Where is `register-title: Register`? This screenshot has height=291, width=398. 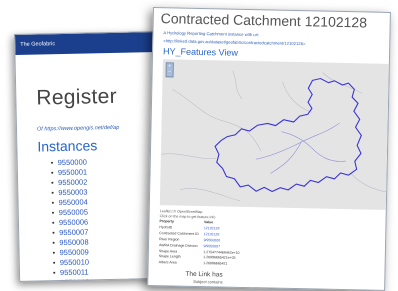 register-title: Register is located at coordinates (77, 97).